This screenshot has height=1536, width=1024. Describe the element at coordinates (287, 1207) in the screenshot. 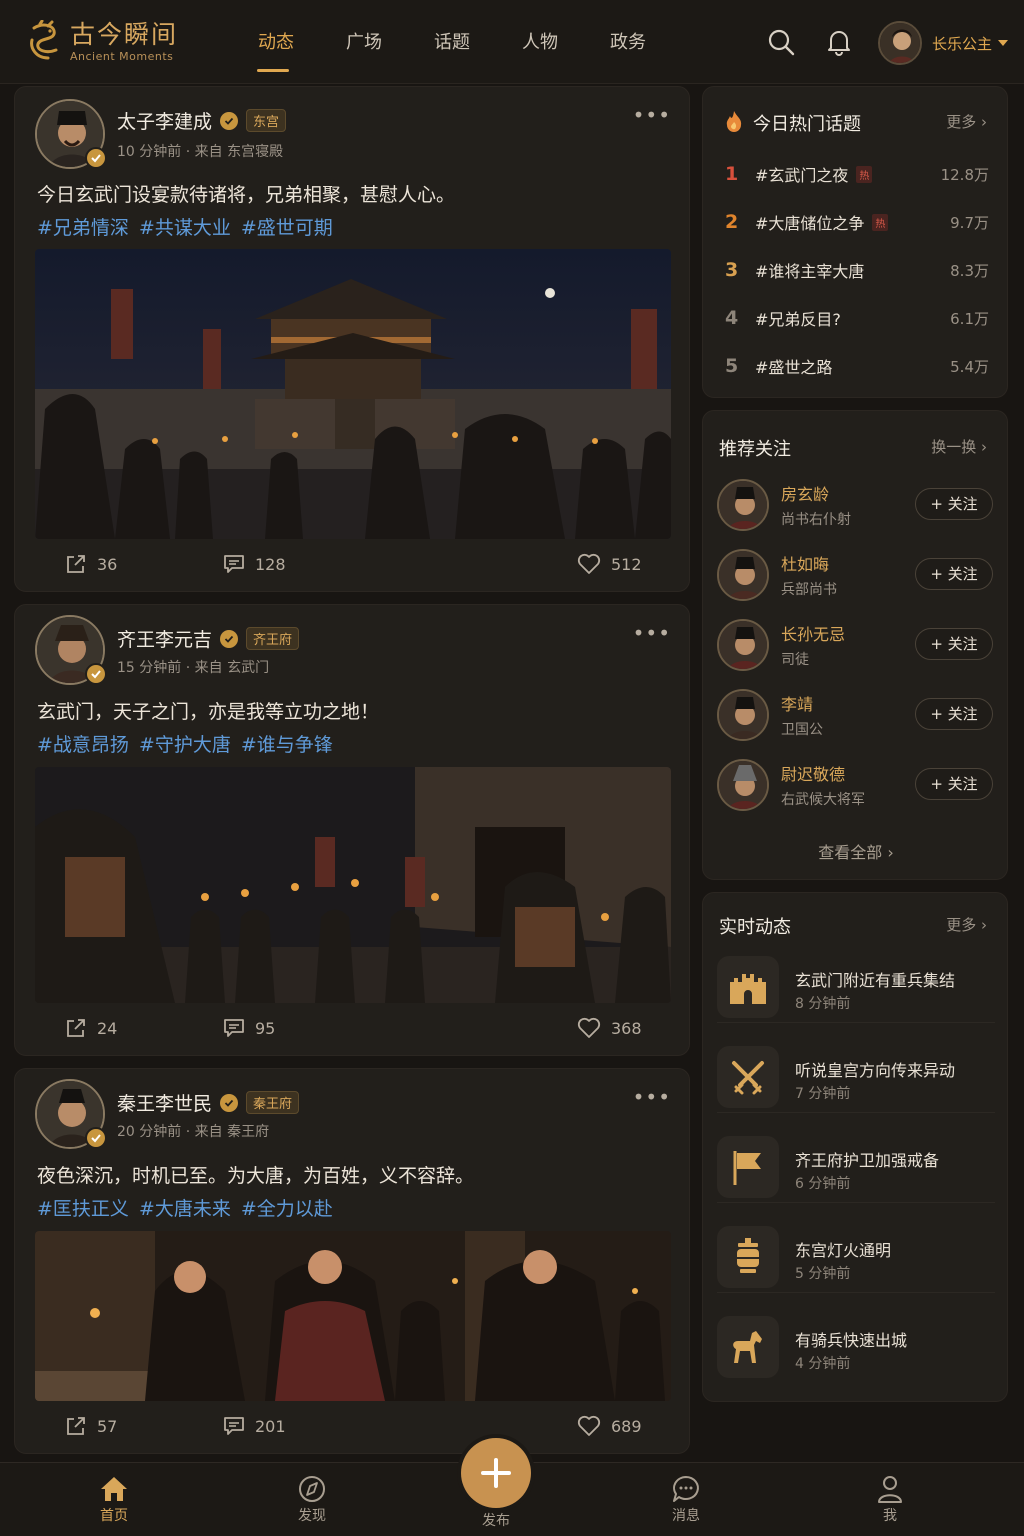

I see `hashtag-link: #全力以赴` at that location.